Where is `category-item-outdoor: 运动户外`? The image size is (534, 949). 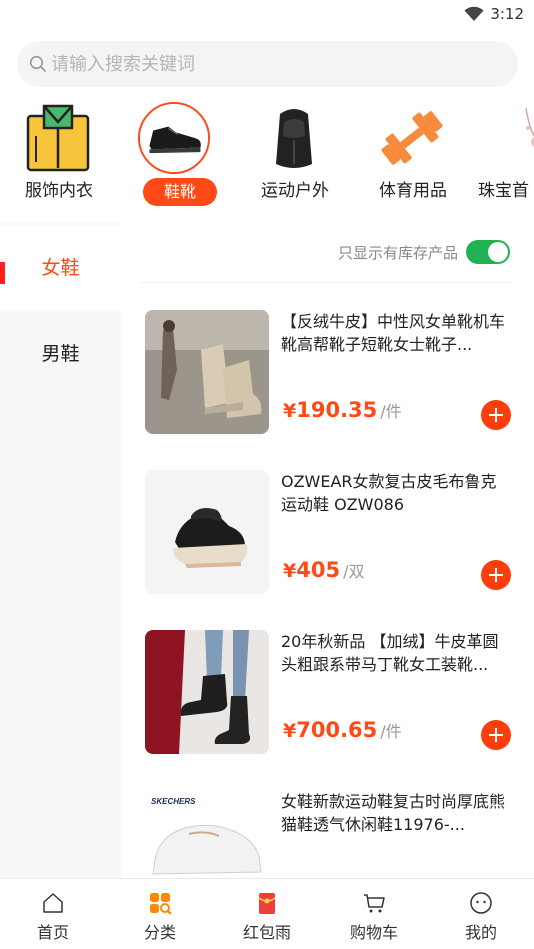 category-item-outdoor: 运动户外 is located at coordinates (291, 155).